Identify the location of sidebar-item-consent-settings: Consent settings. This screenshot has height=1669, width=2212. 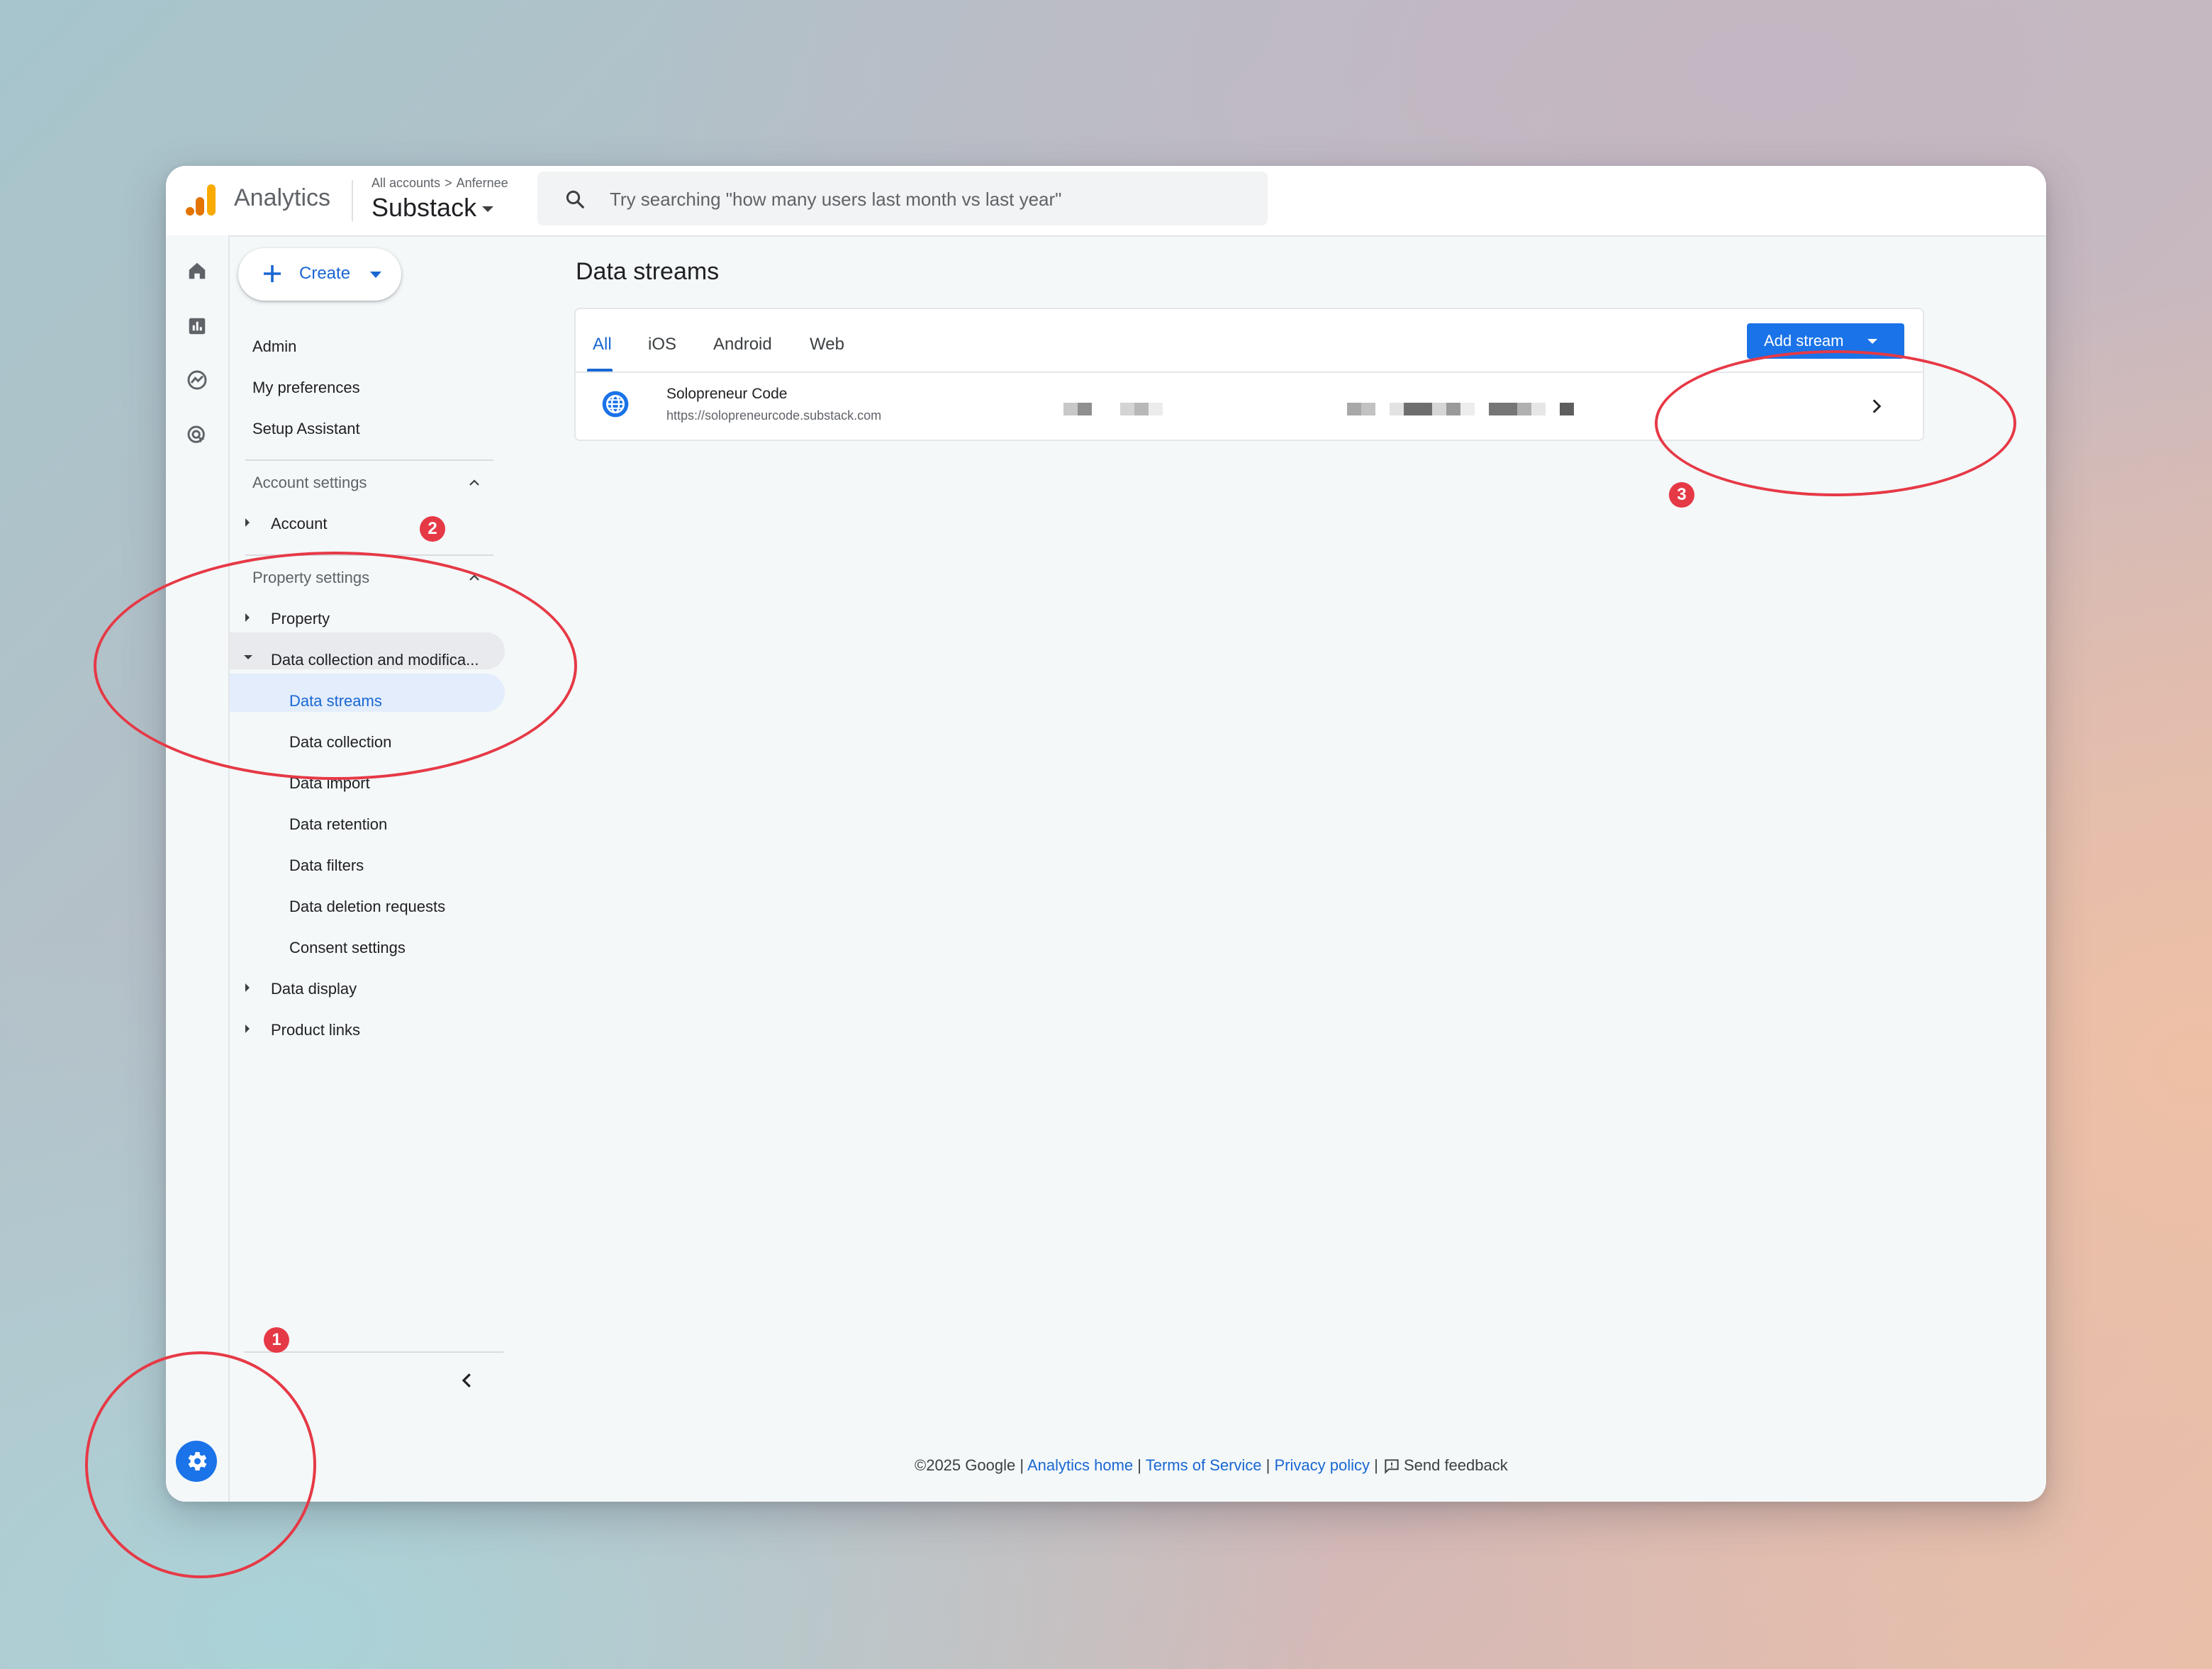
(348, 948).